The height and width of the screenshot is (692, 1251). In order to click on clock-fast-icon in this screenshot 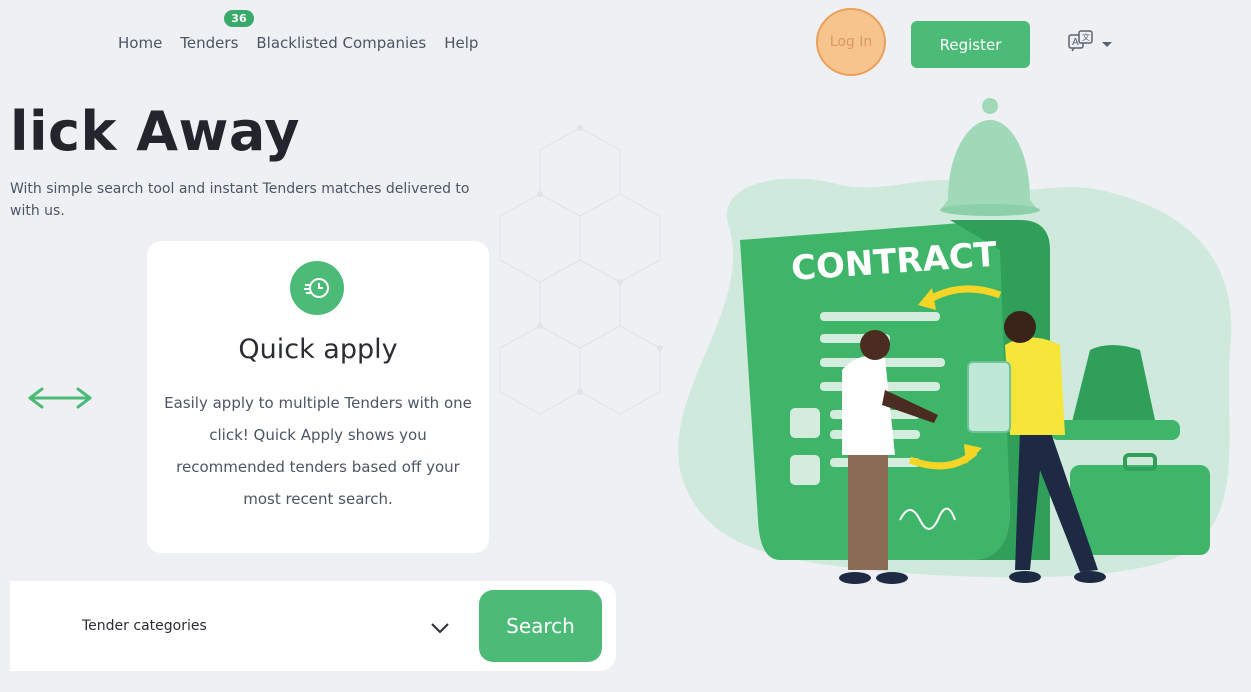, I will do `click(317, 288)`.